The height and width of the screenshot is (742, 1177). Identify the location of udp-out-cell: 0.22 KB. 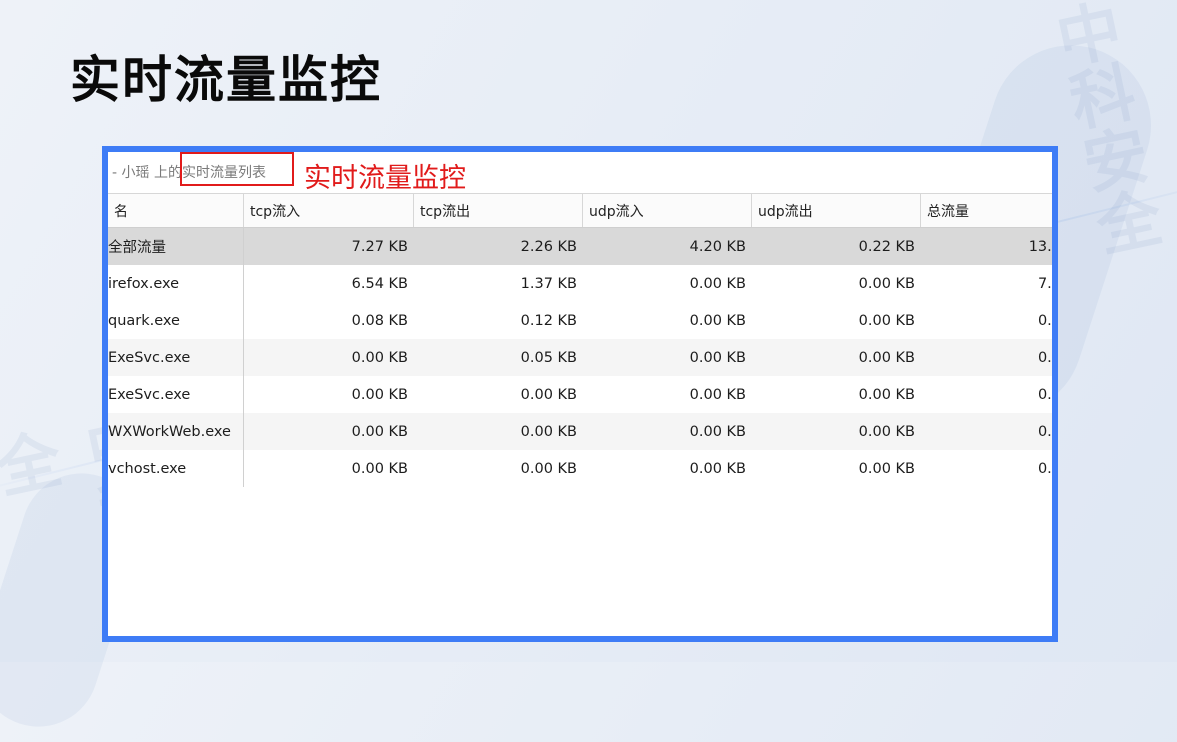
(886, 246).